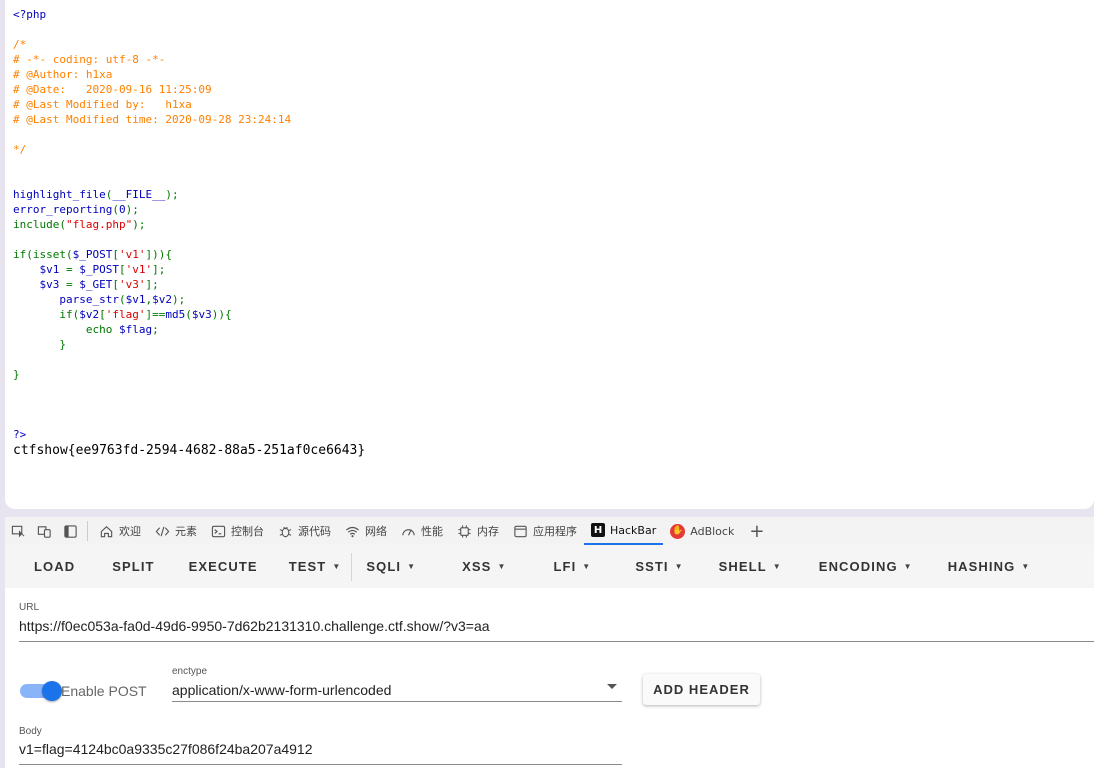  What do you see at coordinates (155, 314) in the screenshot?
I see `code-token: ]==` at bounding box center [155, 314].